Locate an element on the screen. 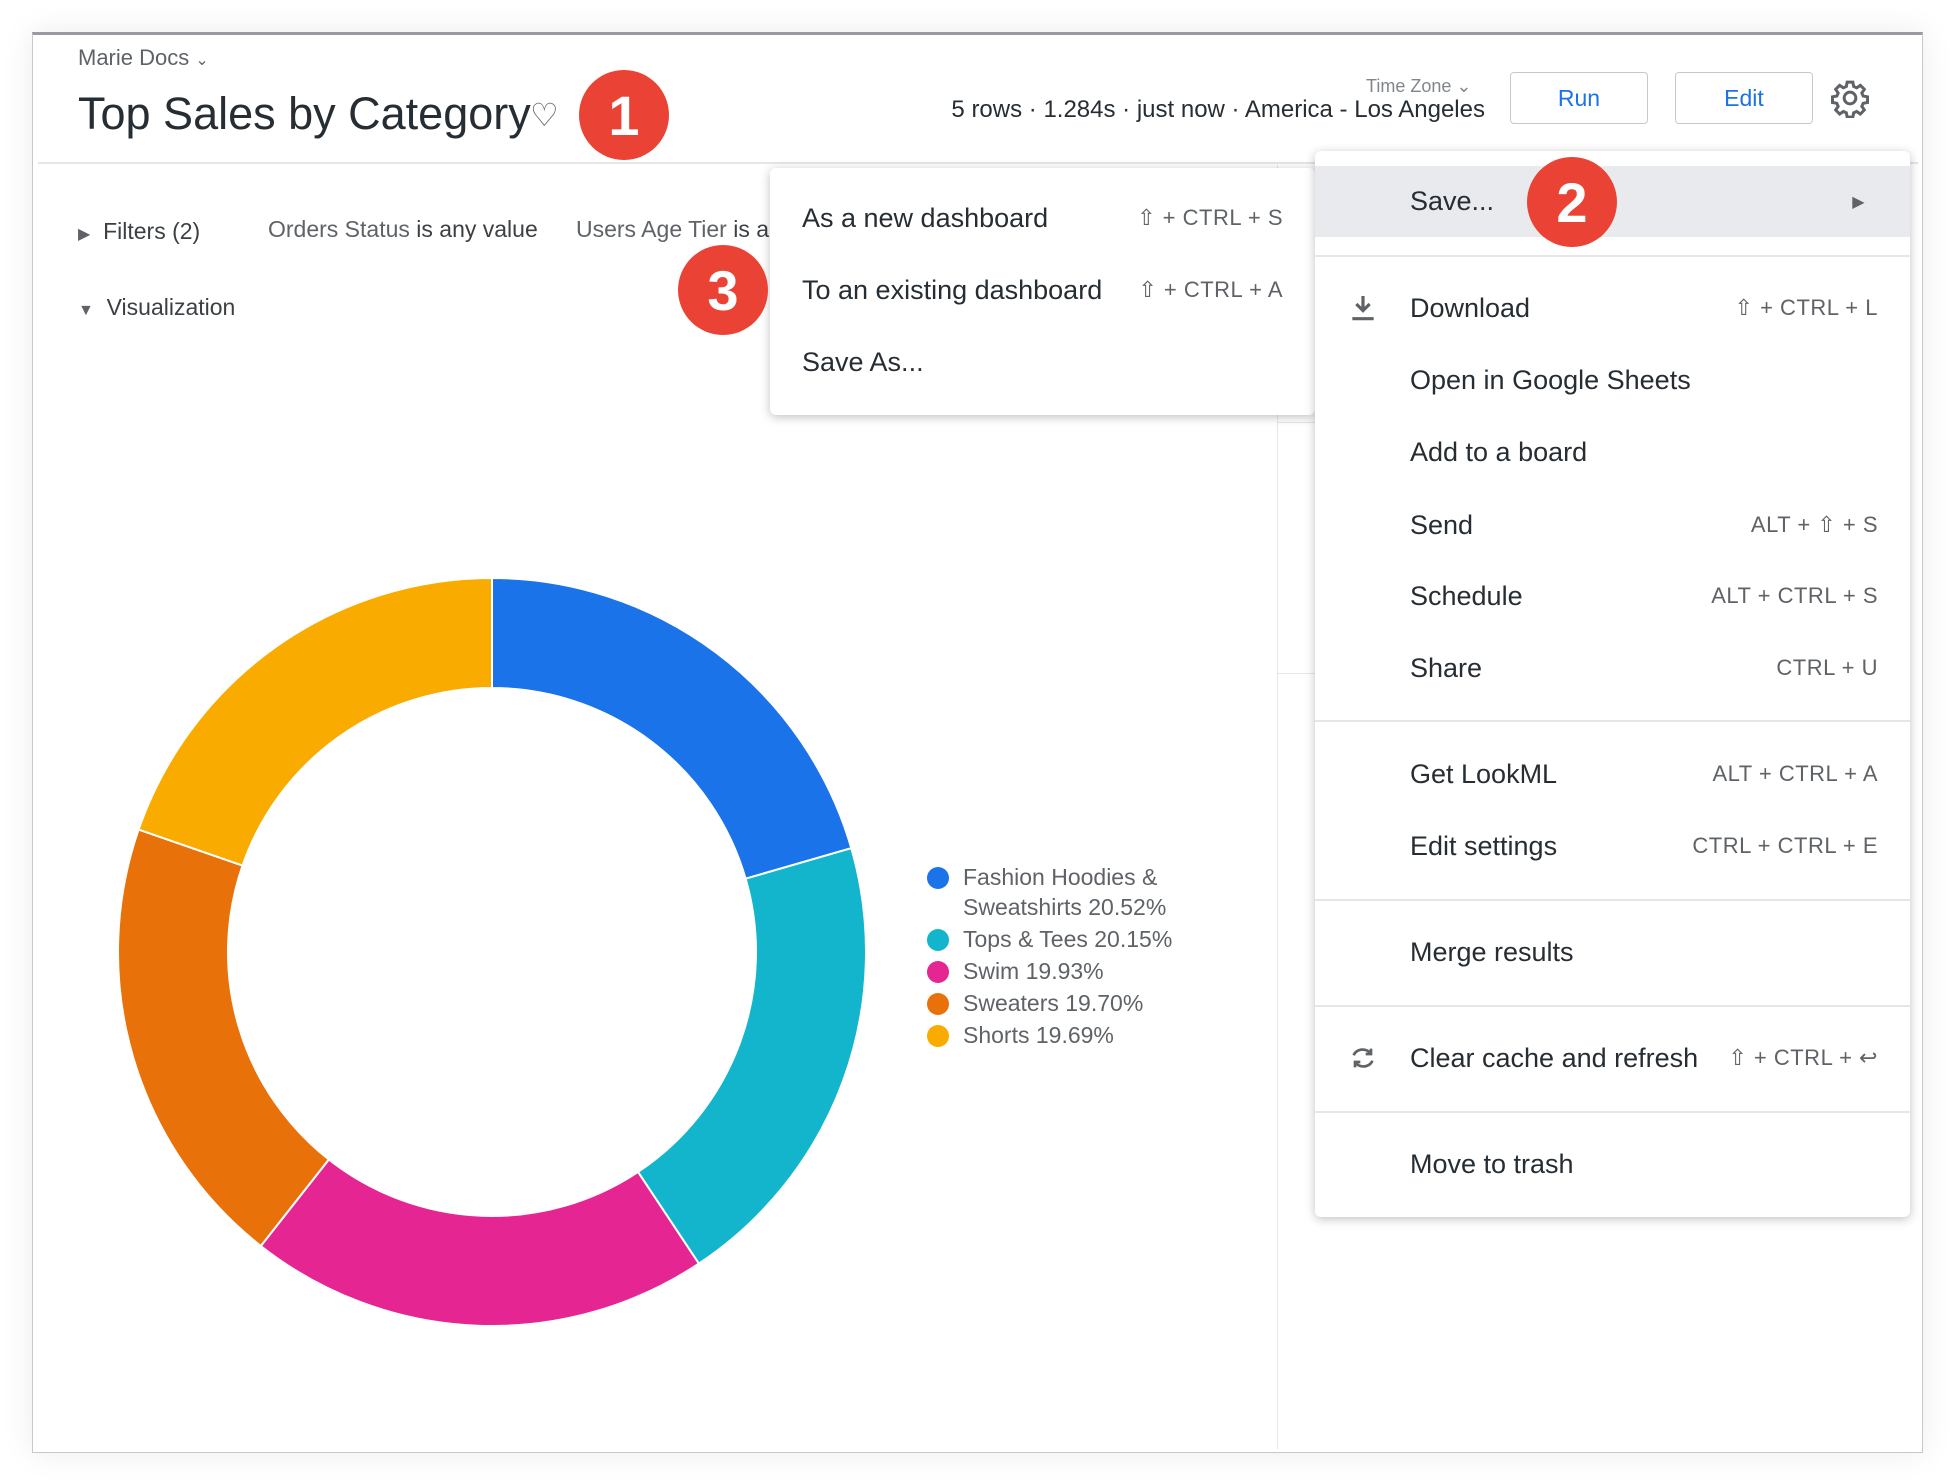  breadcrumb: Marie Docs ⌄ is located at coordinates (143, 58).